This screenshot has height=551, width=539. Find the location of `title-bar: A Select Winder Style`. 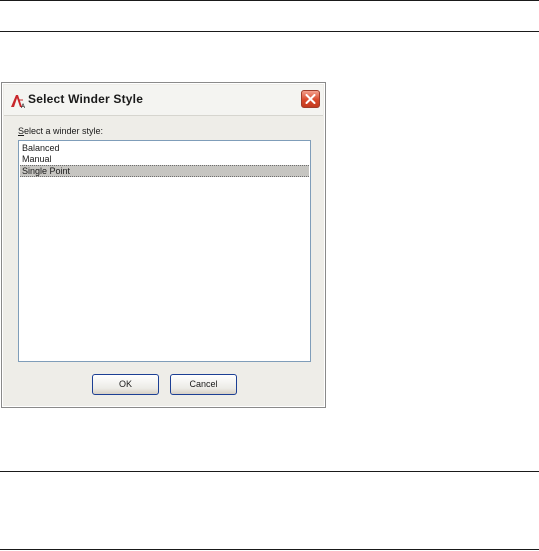

title-bar: A Select Winder Style is located at coordinates (163, 100).